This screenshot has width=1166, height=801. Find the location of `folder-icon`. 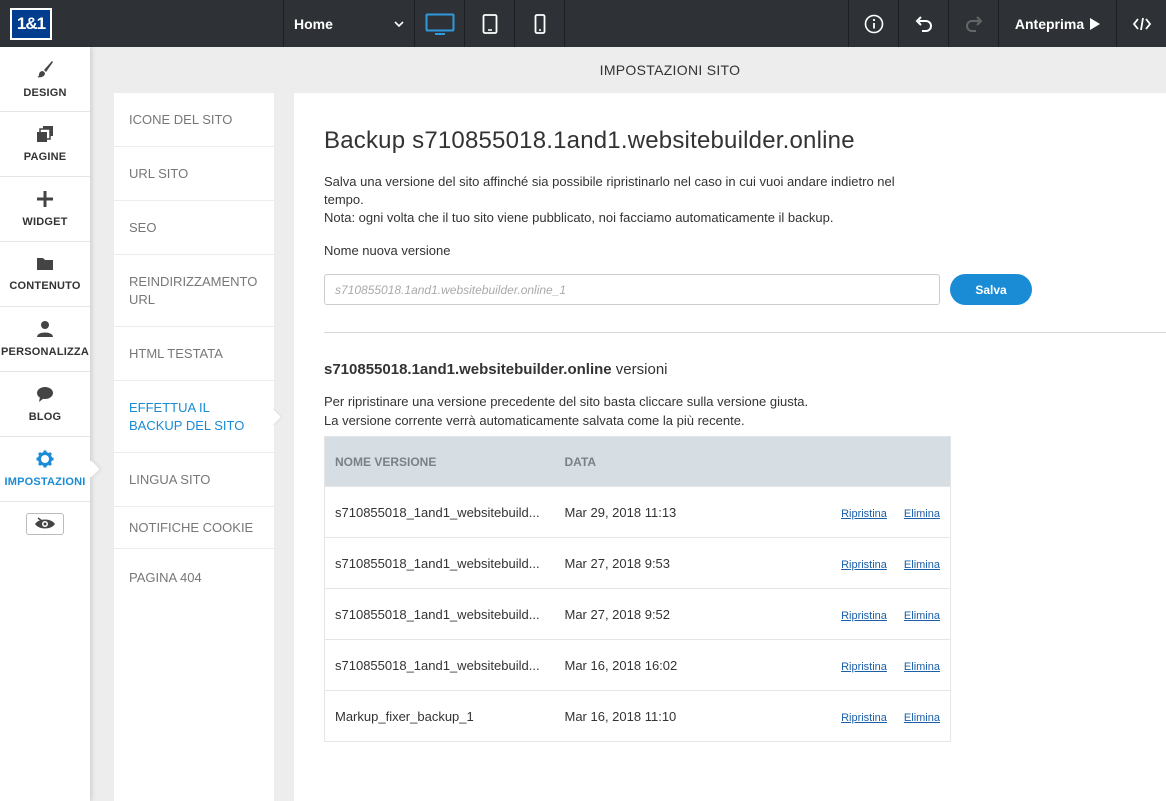

folder-icon is located at coordinates (45, 264).